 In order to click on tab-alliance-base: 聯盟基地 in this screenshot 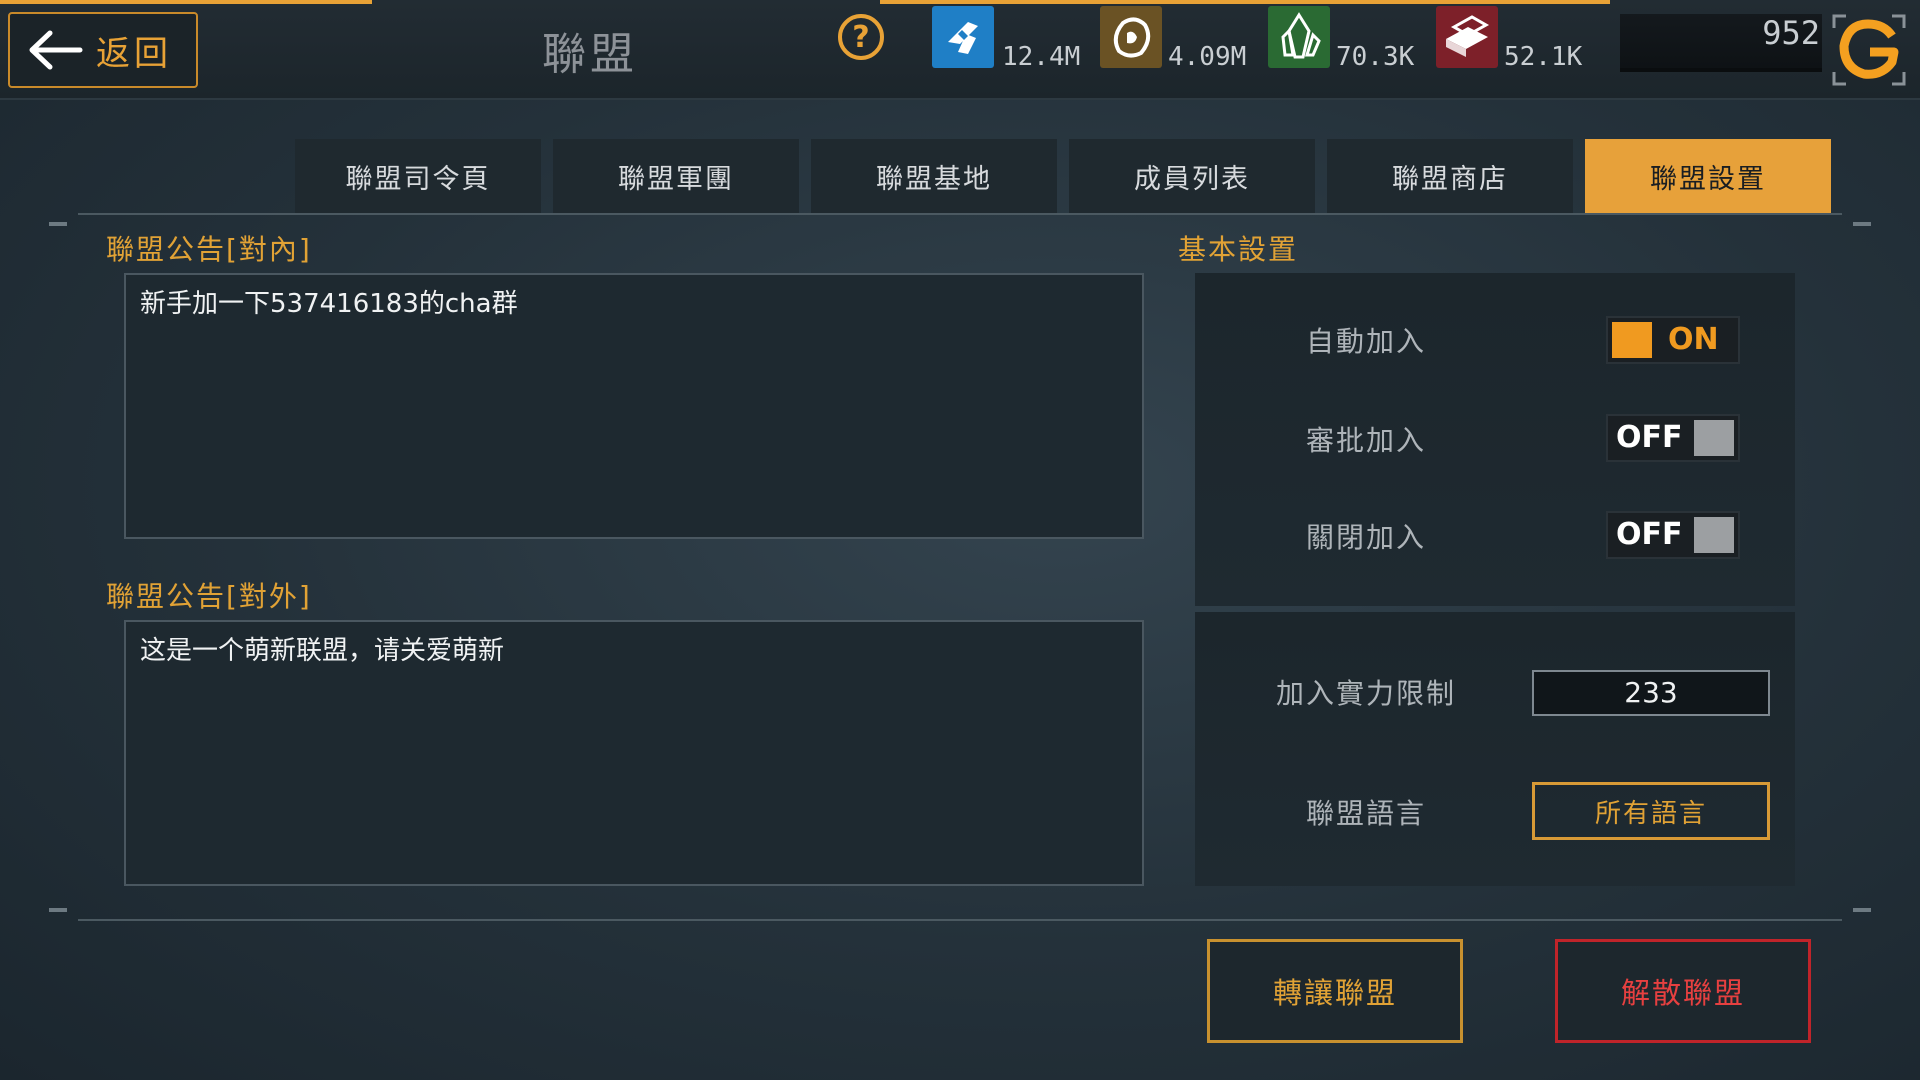, I will do `click(934, 176)`.